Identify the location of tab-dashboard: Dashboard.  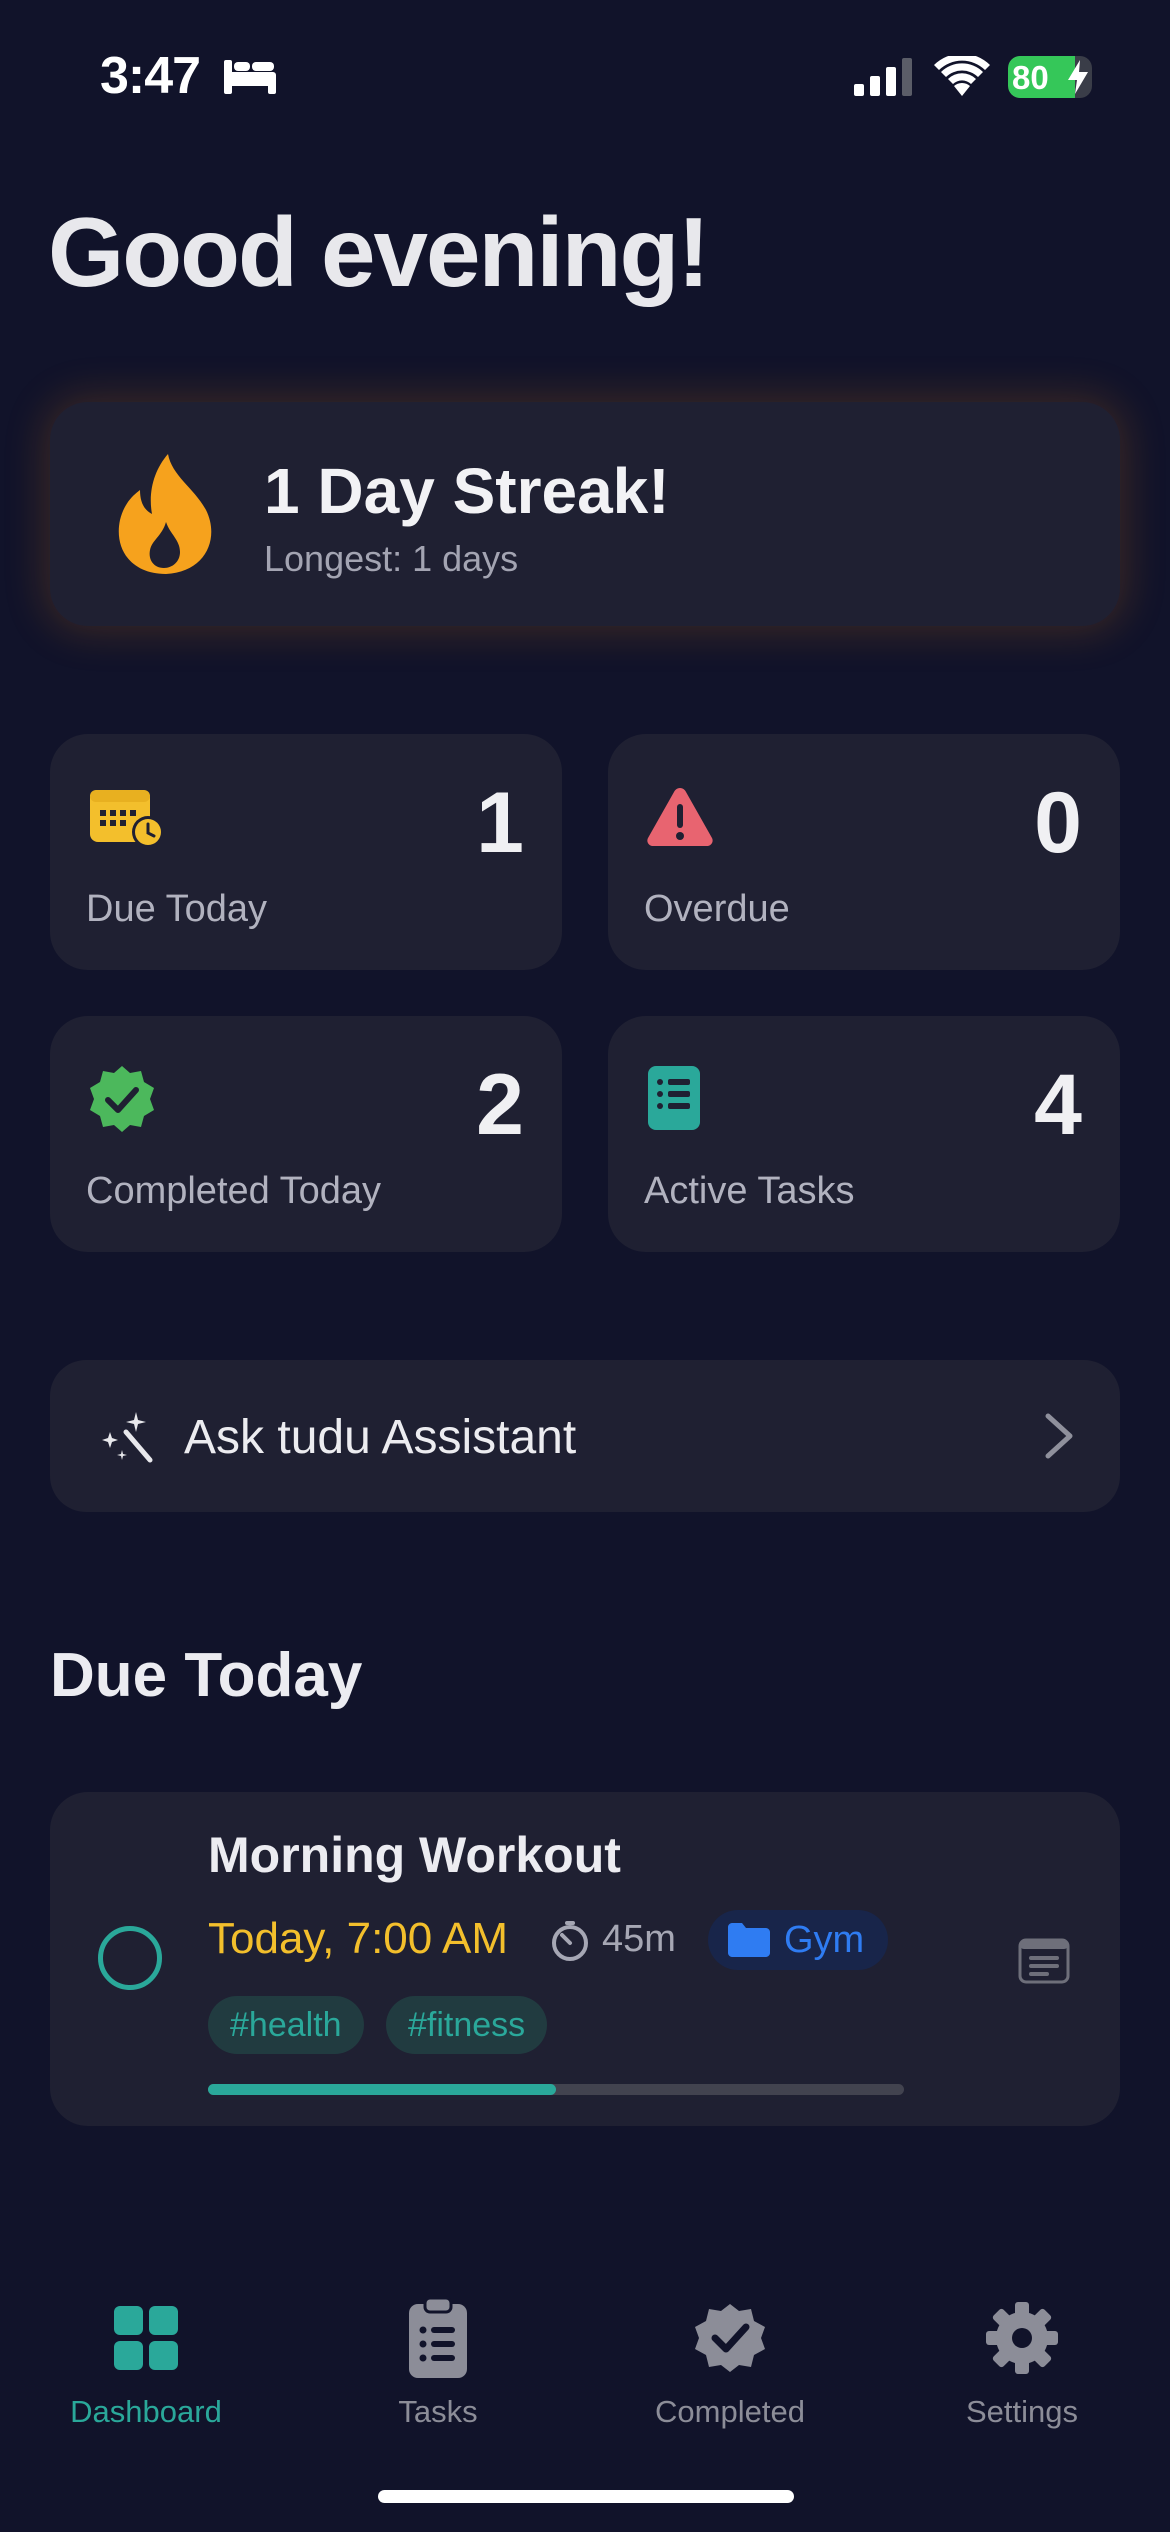
(146, 2363).